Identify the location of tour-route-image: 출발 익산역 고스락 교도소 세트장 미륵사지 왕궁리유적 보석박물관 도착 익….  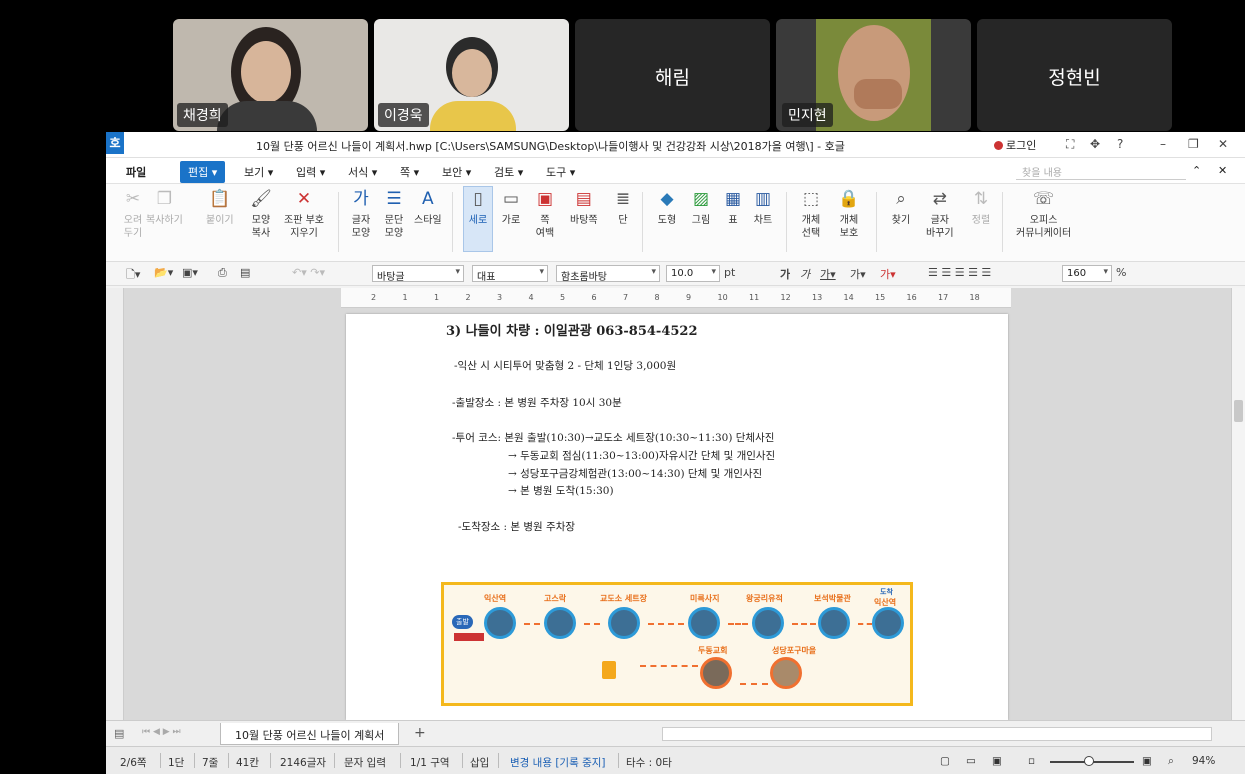
(677, 644).